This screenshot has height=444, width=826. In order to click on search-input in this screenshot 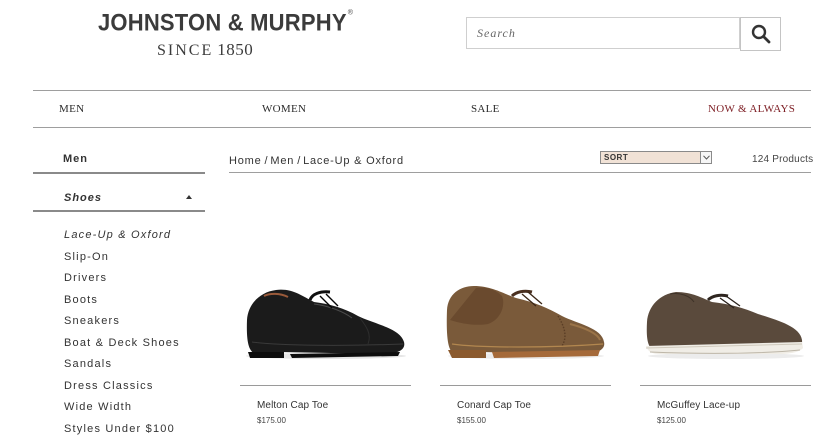, I will do `click(603, 33)`.